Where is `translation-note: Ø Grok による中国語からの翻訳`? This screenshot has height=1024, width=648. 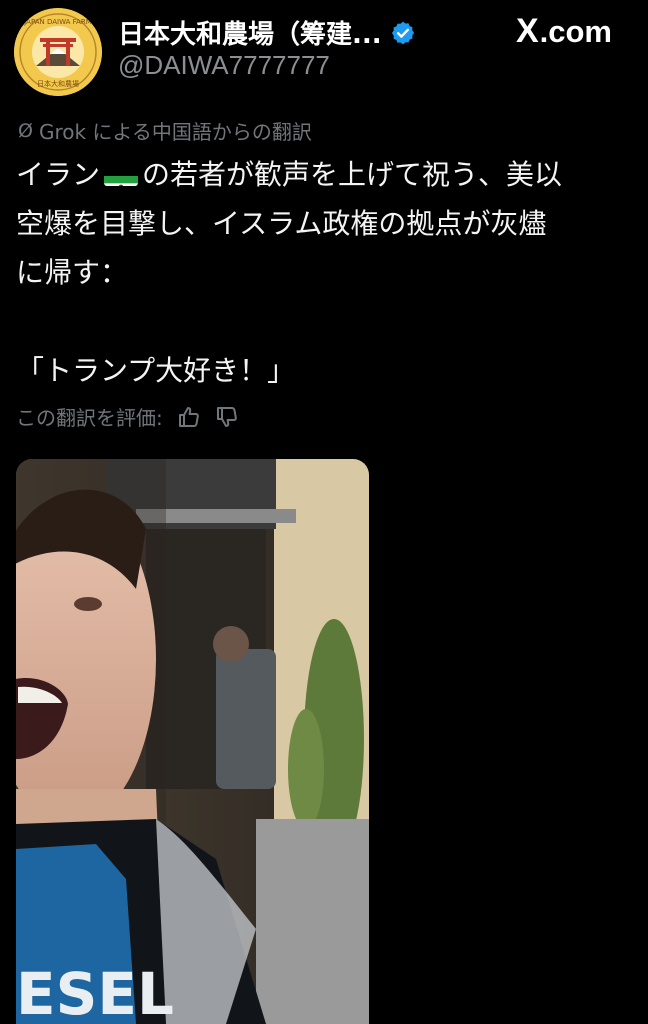
translation-note: Ø Grok による中国語からの翻訳 is located at coordinates (165, 130).